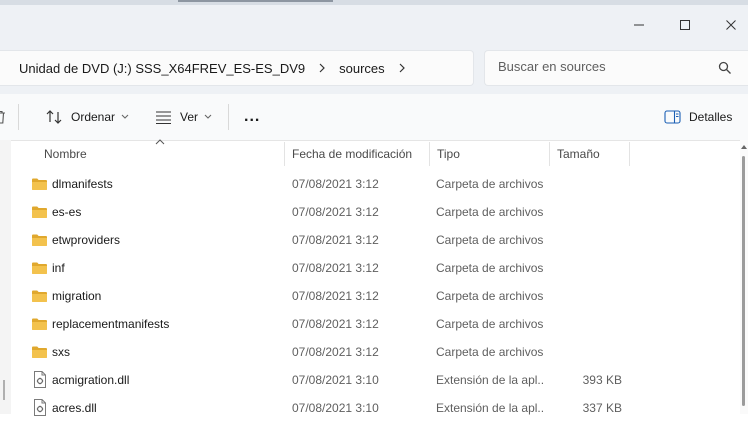 Image resolution: width=748 pixels, height=422 pixels. I want to click on trash-icon, so click(2, 117).